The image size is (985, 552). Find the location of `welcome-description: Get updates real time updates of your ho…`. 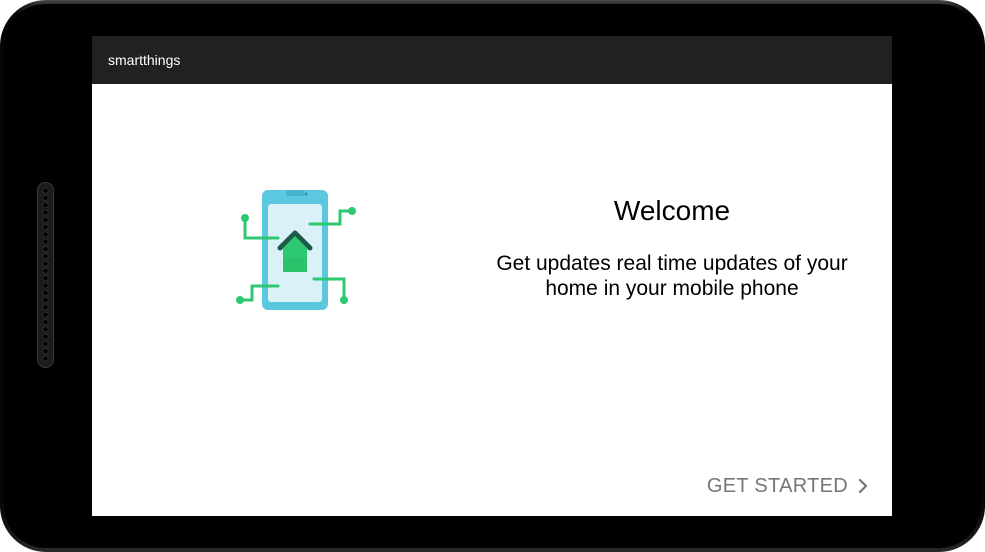

welcome-description: Get updates real time updates of your ho… is located at coordinates (672, 276).